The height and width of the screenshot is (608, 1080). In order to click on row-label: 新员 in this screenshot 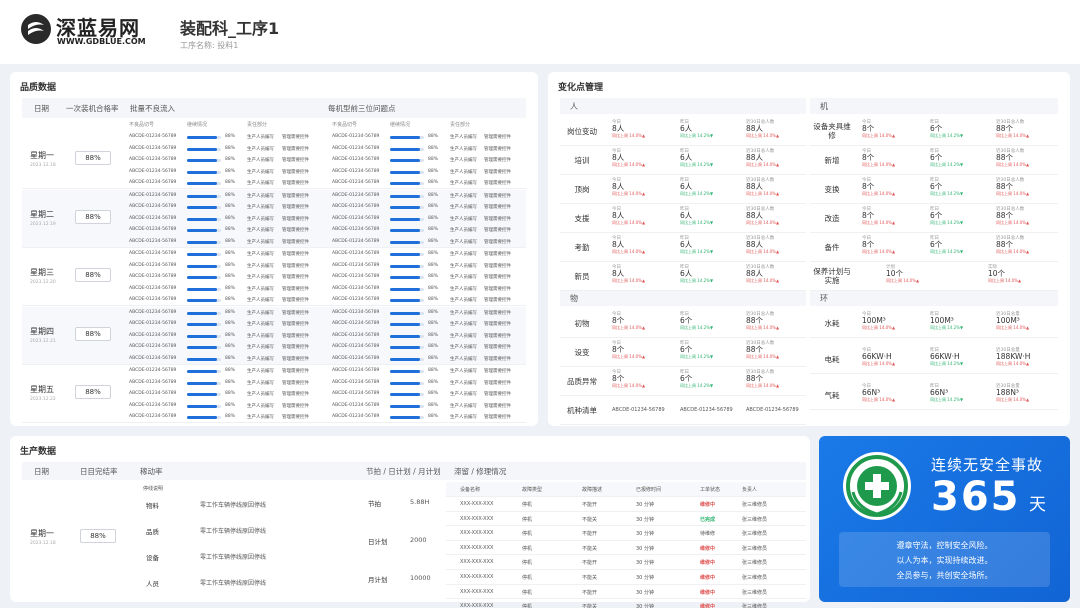, I will do `click(582, 276)`.